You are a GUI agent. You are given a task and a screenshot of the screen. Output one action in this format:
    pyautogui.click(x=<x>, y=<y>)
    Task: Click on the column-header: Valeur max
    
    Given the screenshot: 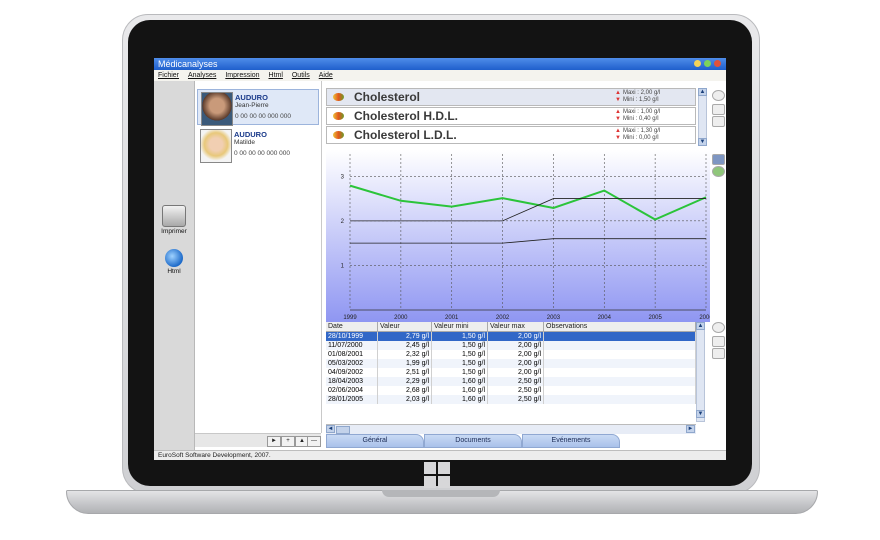 What is the action you would take?
    pyautogui.click(x=516, y=327)
    